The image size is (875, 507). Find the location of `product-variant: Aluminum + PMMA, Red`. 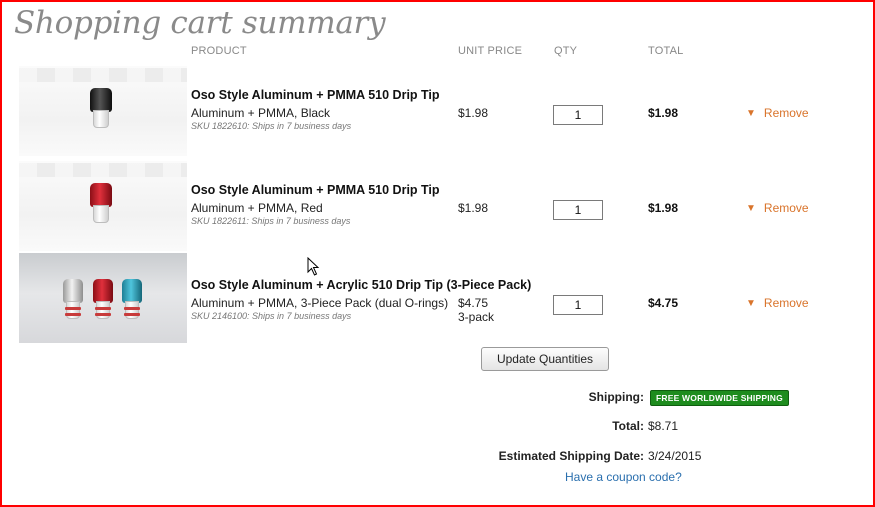

product-variant: Aluminum + PMMA, Red is located at coordinates (257, 208).